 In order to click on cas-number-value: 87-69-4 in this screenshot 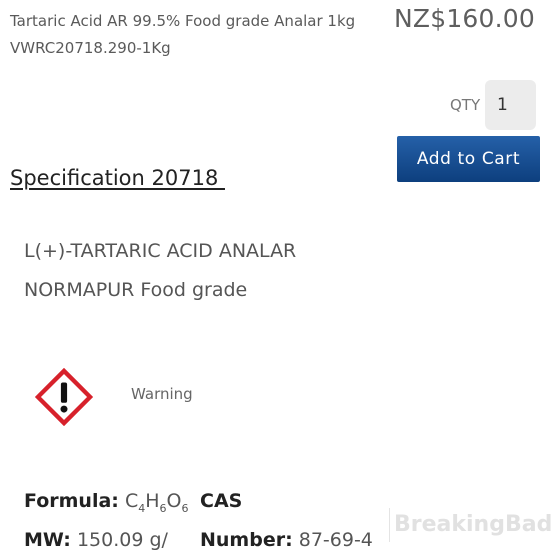, I will do `click(335, 540)`.